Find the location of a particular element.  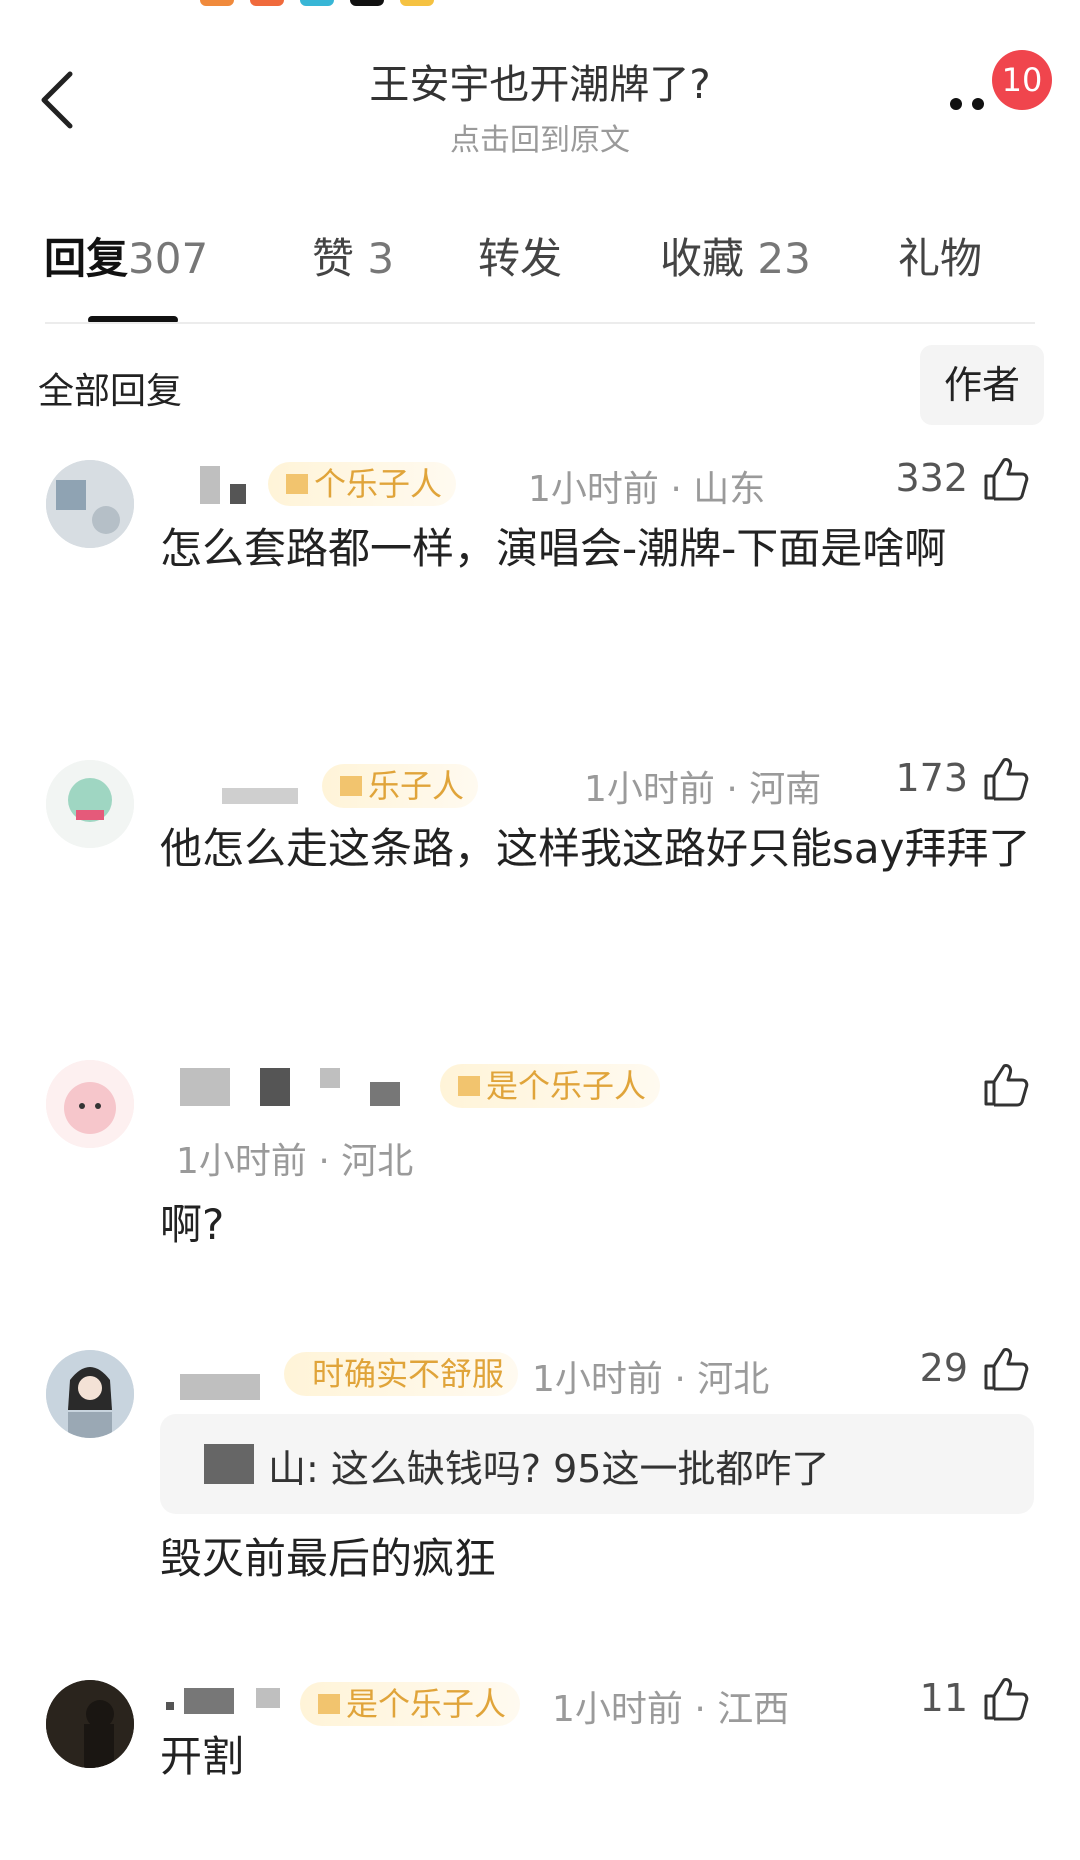

divider is located at coordinates (540, 323).